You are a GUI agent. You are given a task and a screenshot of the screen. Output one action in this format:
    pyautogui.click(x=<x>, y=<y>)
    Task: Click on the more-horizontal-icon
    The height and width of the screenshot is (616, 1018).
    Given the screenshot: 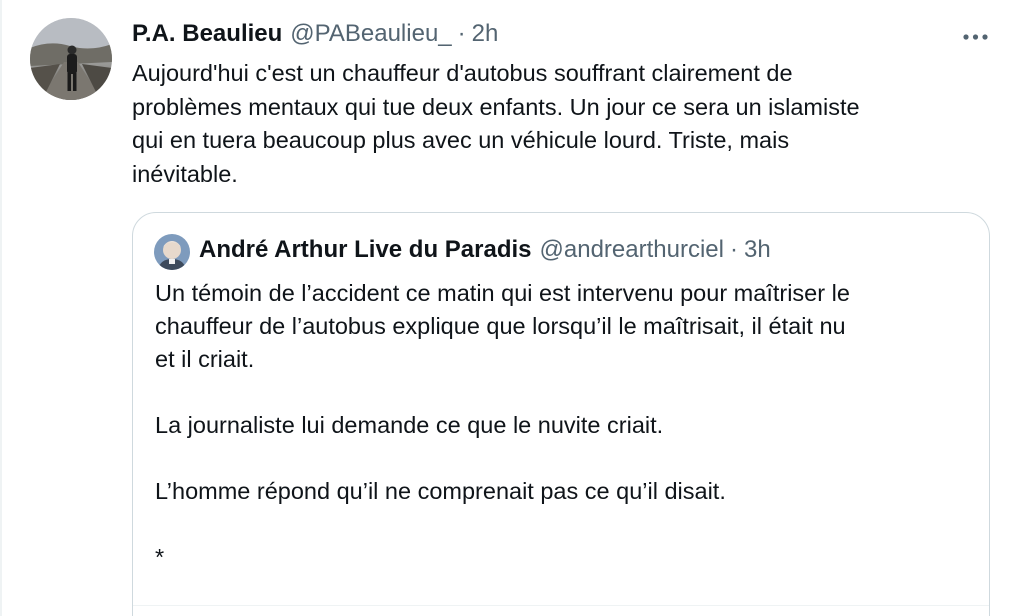 What is the action you would take?
    pyautogui.click(x=975, y=37)
    